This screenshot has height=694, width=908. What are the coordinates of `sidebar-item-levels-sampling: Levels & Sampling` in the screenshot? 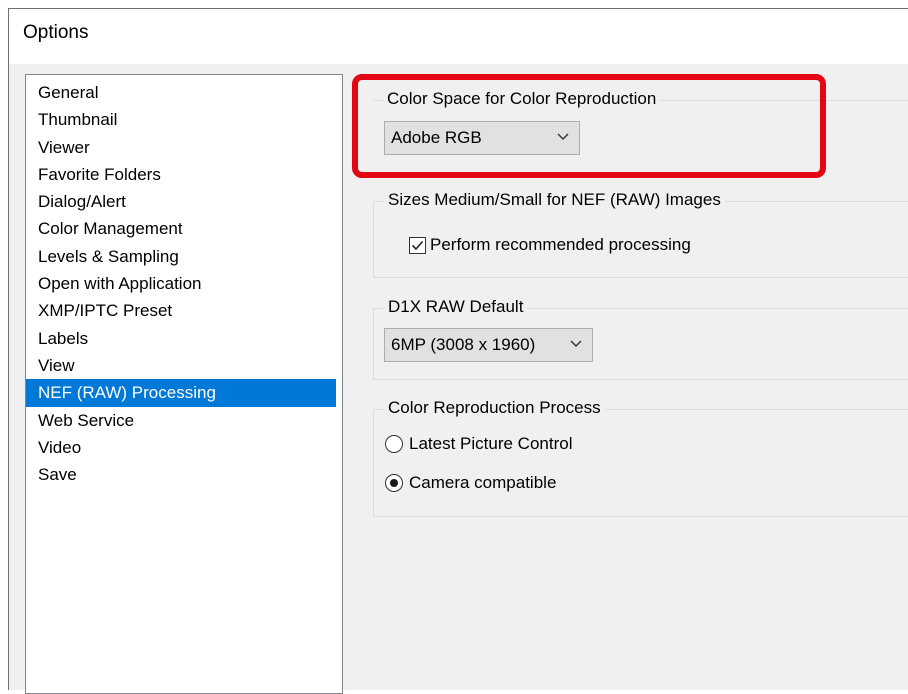 It's located at (184, 256).